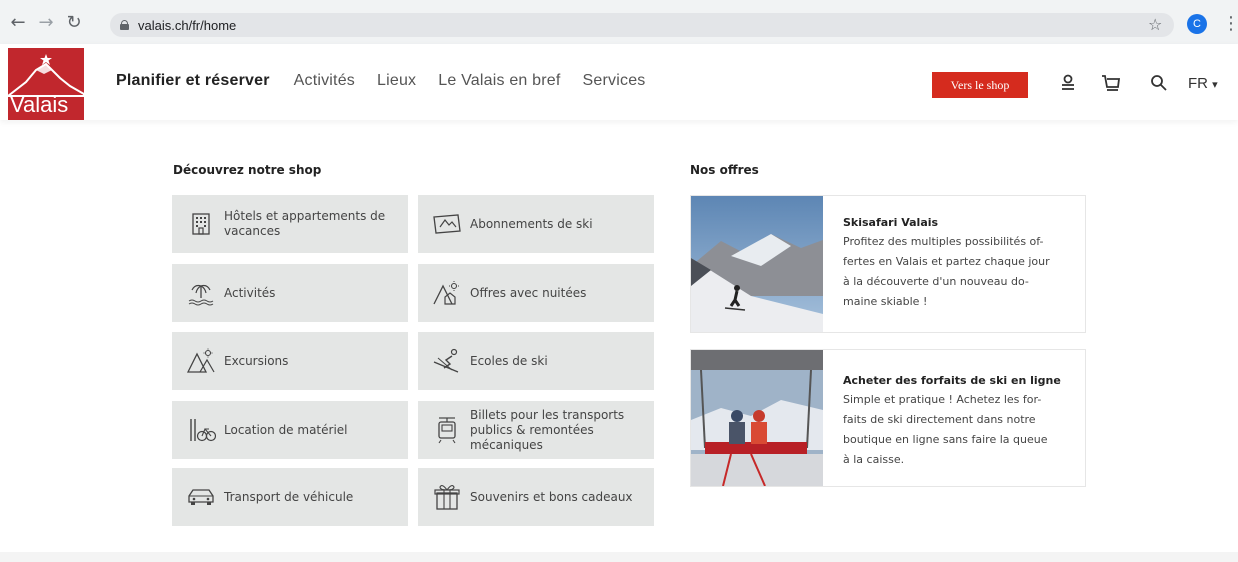  I want to click on tile-label: Transport de véhicule, so click(289, 496).